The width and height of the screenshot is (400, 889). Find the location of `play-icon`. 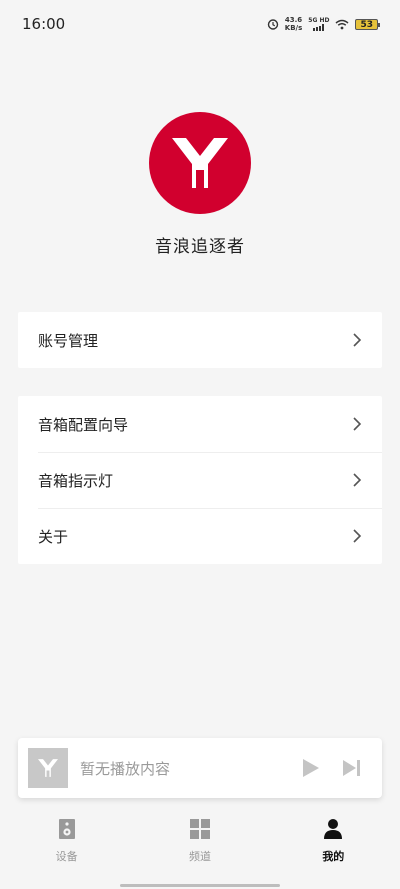

play-icon is located at coordinates (311, 768).